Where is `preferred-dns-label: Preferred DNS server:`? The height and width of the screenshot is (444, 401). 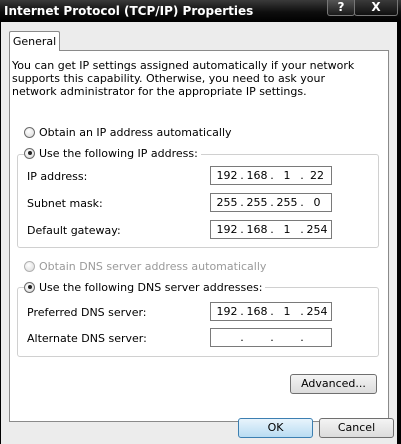
preferred-dns-label: Preferred DNS server: is located at coordinates (87, 312).